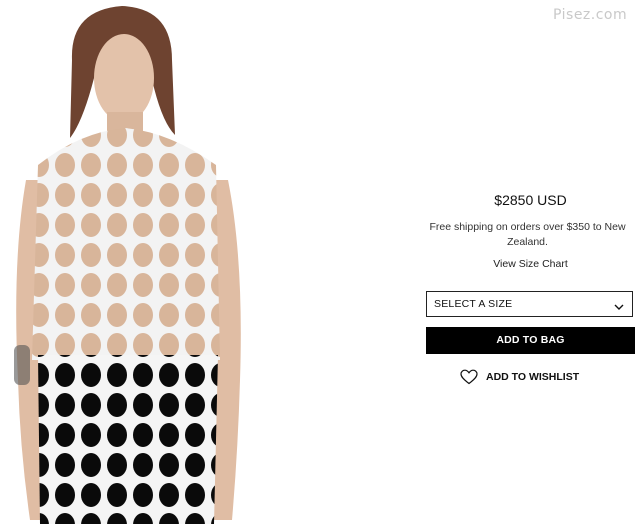  I want to click on add-to-wishlist-label: ADD TO WISHLIST, so click(533, 377).